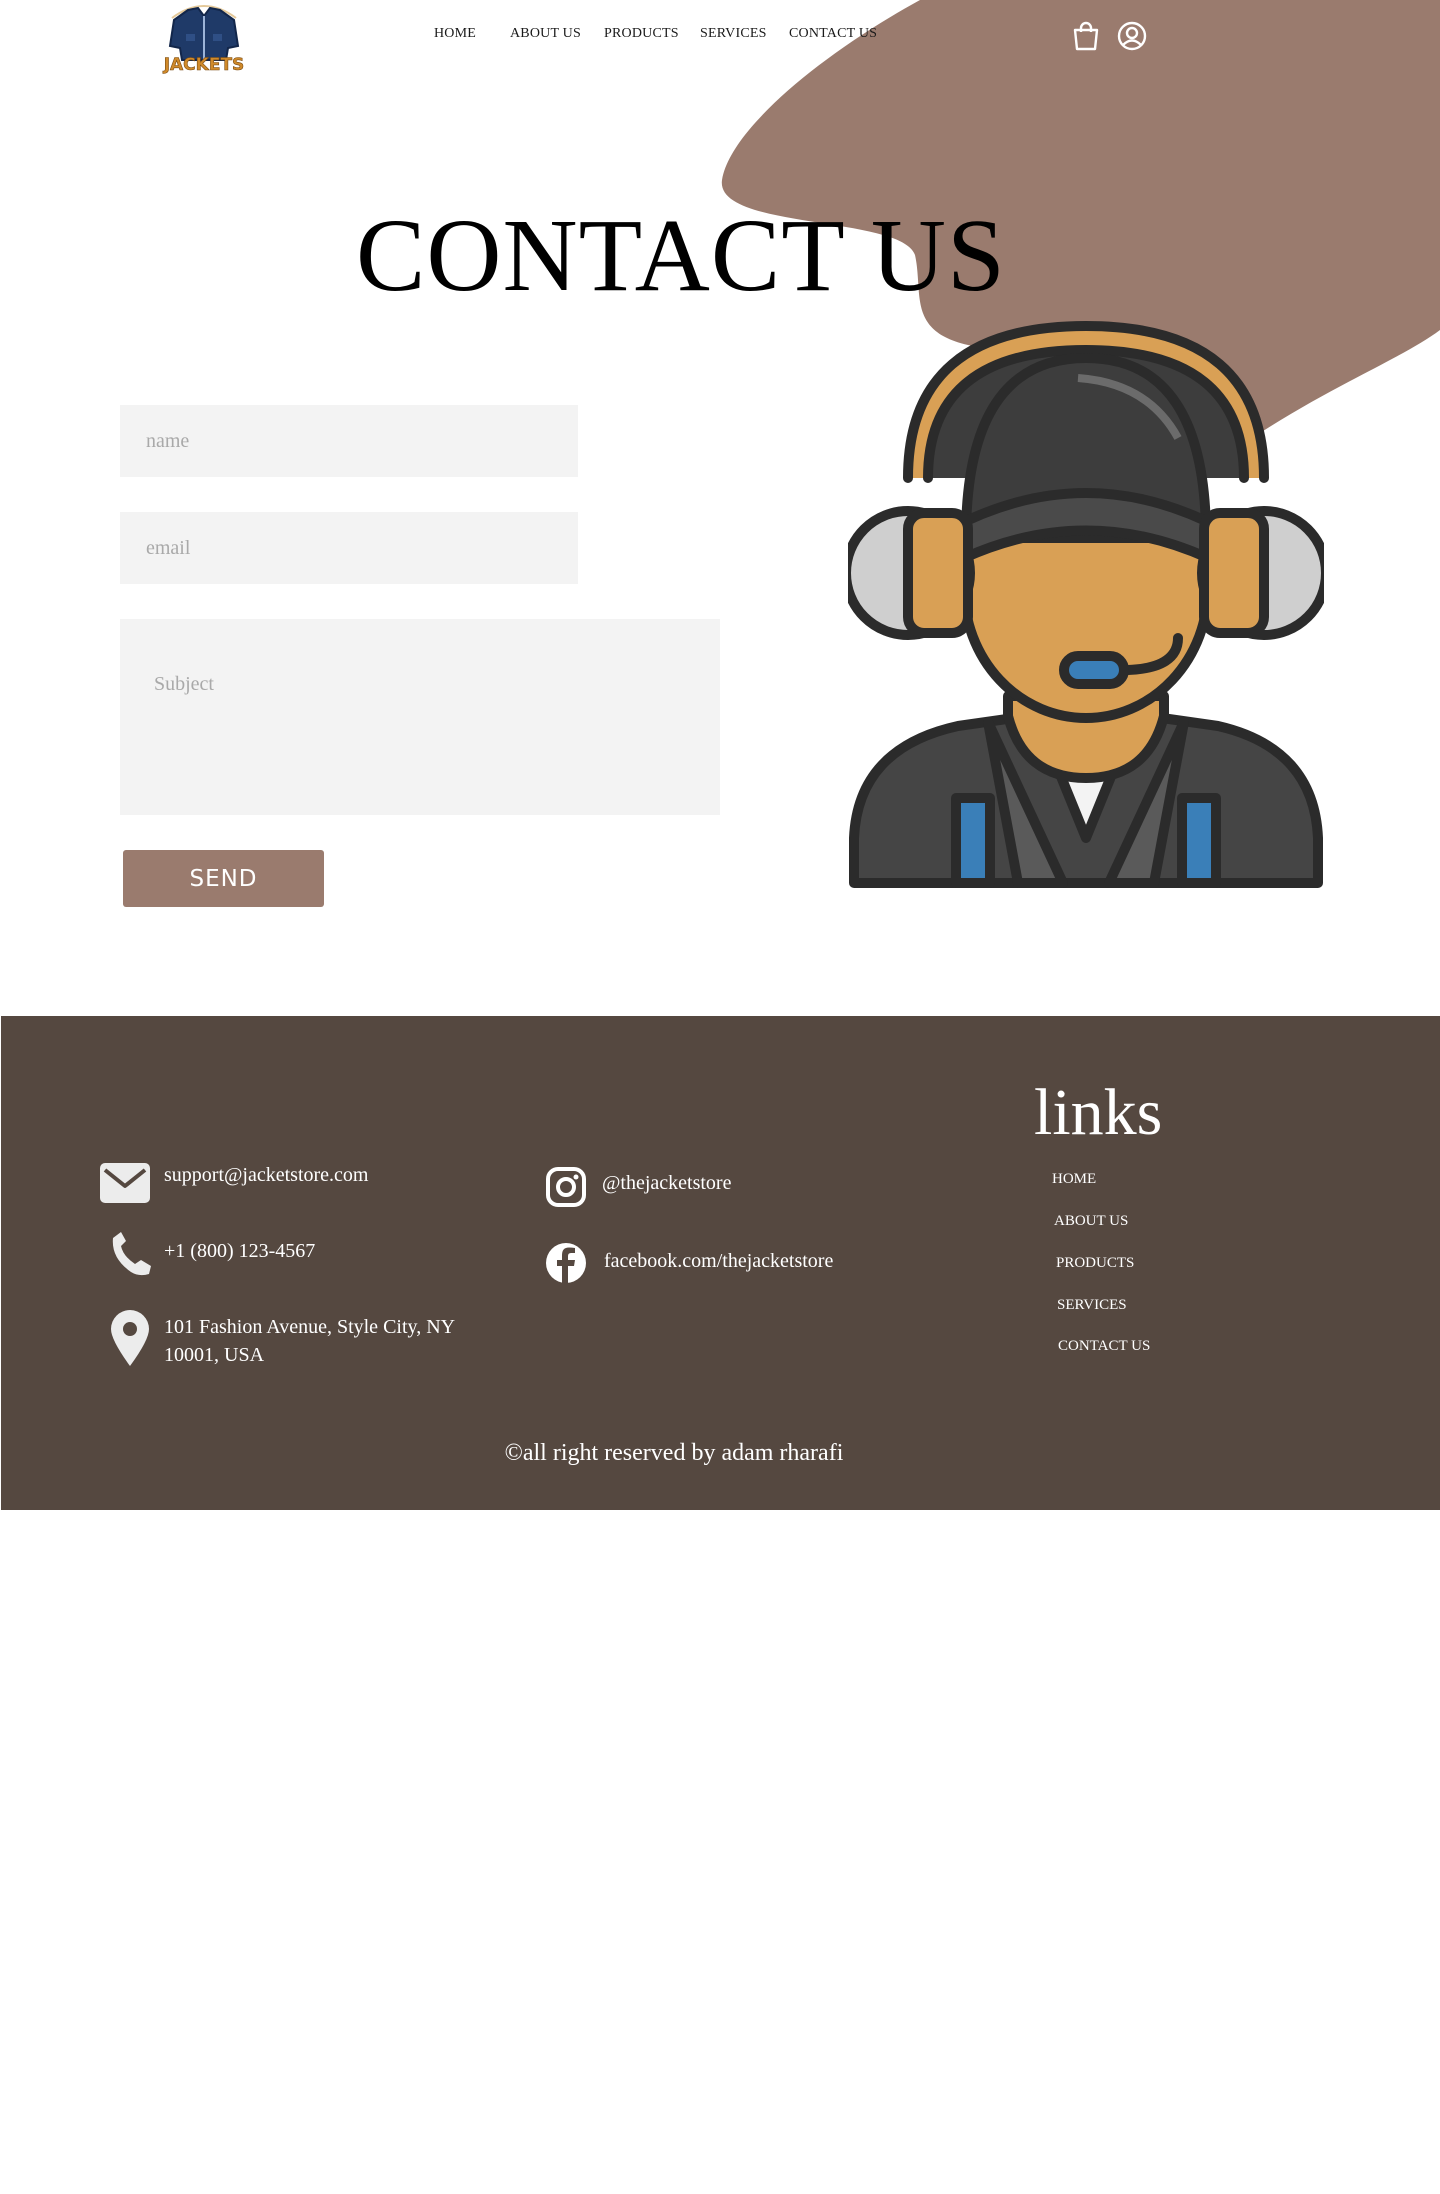 This screenshot has height=2194, width=1440. What do you see at coordinates (566, 1263) in the screenshot?
I see `facebook-icon` at bounding box center [566, 1263].